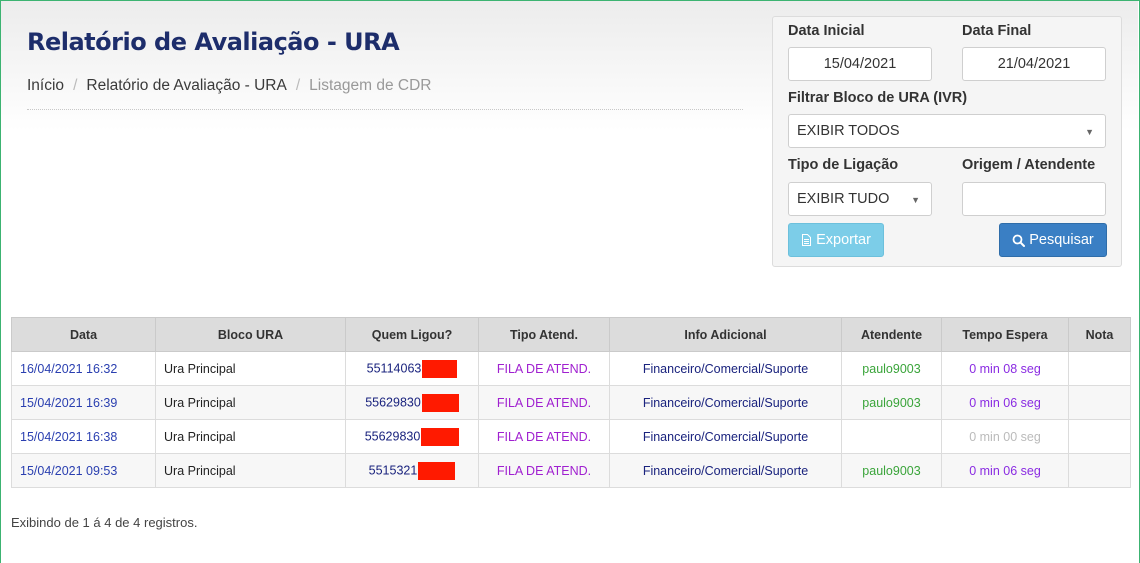 The image size is (1140, 563). Describe the element at coordinates (947, 131) in the screenshot. I see `bloco-ura-select: EXIBIR TODOS ▼` at that location.